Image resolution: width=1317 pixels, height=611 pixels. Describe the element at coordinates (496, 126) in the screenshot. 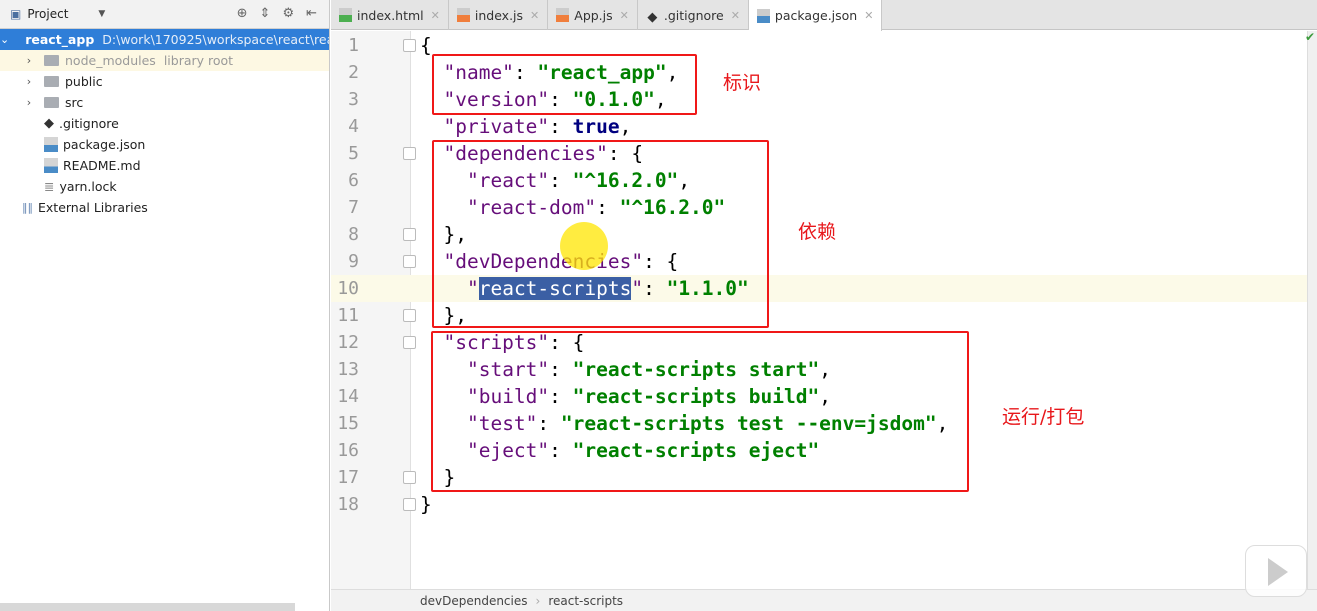

I see `code-token: "private"` at that location.